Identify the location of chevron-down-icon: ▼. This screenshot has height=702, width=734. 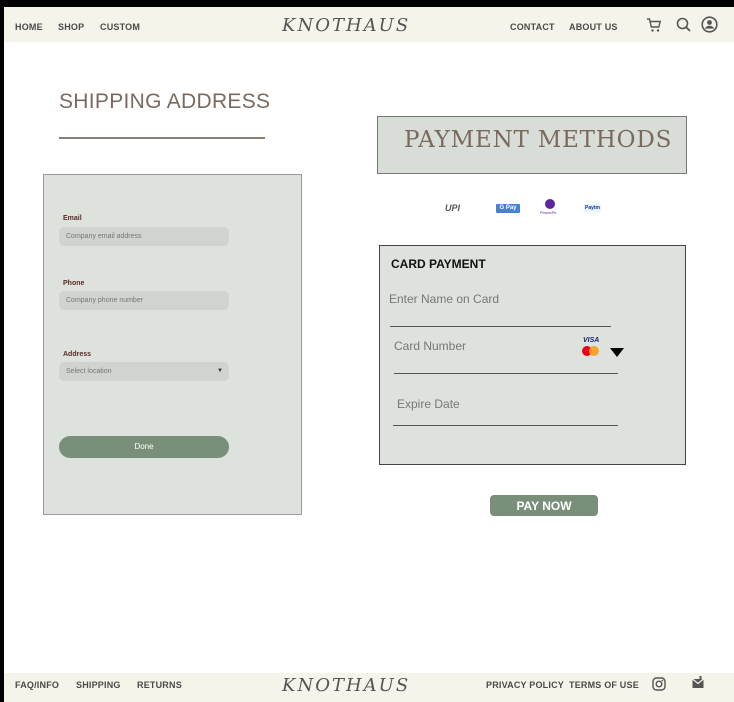
(220, 371).